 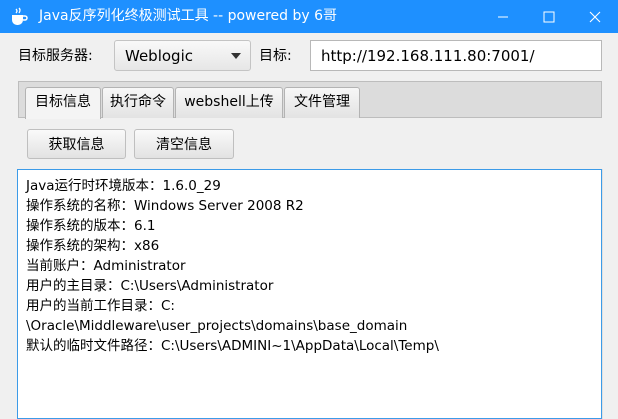 I want to click on output-line: Java运行时环境版本：1.6.0_29, so click(x=123, y=186).